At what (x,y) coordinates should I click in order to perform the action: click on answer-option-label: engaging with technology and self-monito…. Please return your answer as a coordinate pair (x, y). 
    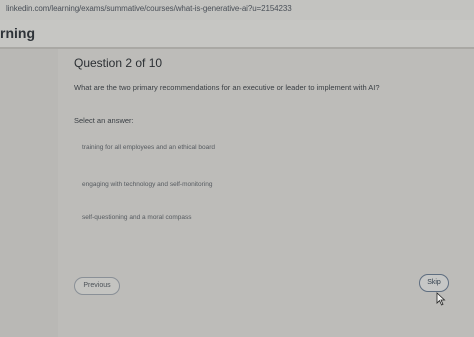
    Looking at the image, I should click on (147, 184).